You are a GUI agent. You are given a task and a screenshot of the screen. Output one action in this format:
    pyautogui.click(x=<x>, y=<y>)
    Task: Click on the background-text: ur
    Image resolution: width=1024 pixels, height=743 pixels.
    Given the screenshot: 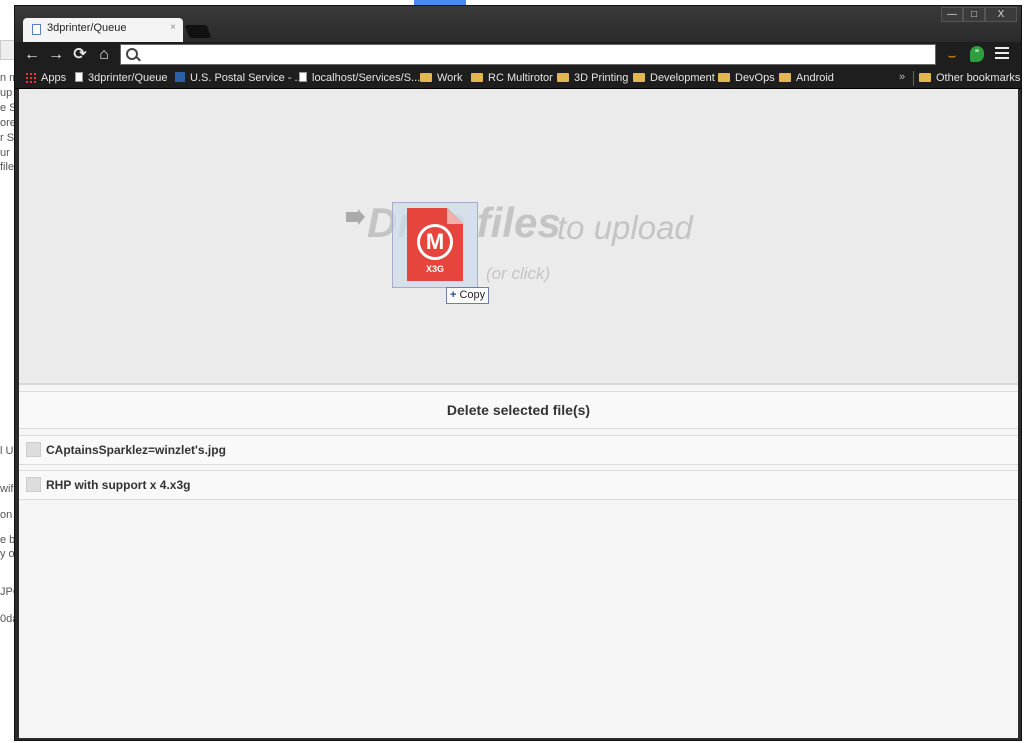 What is the action you would take?
    pyautogui.click(x=5, y=153)
    